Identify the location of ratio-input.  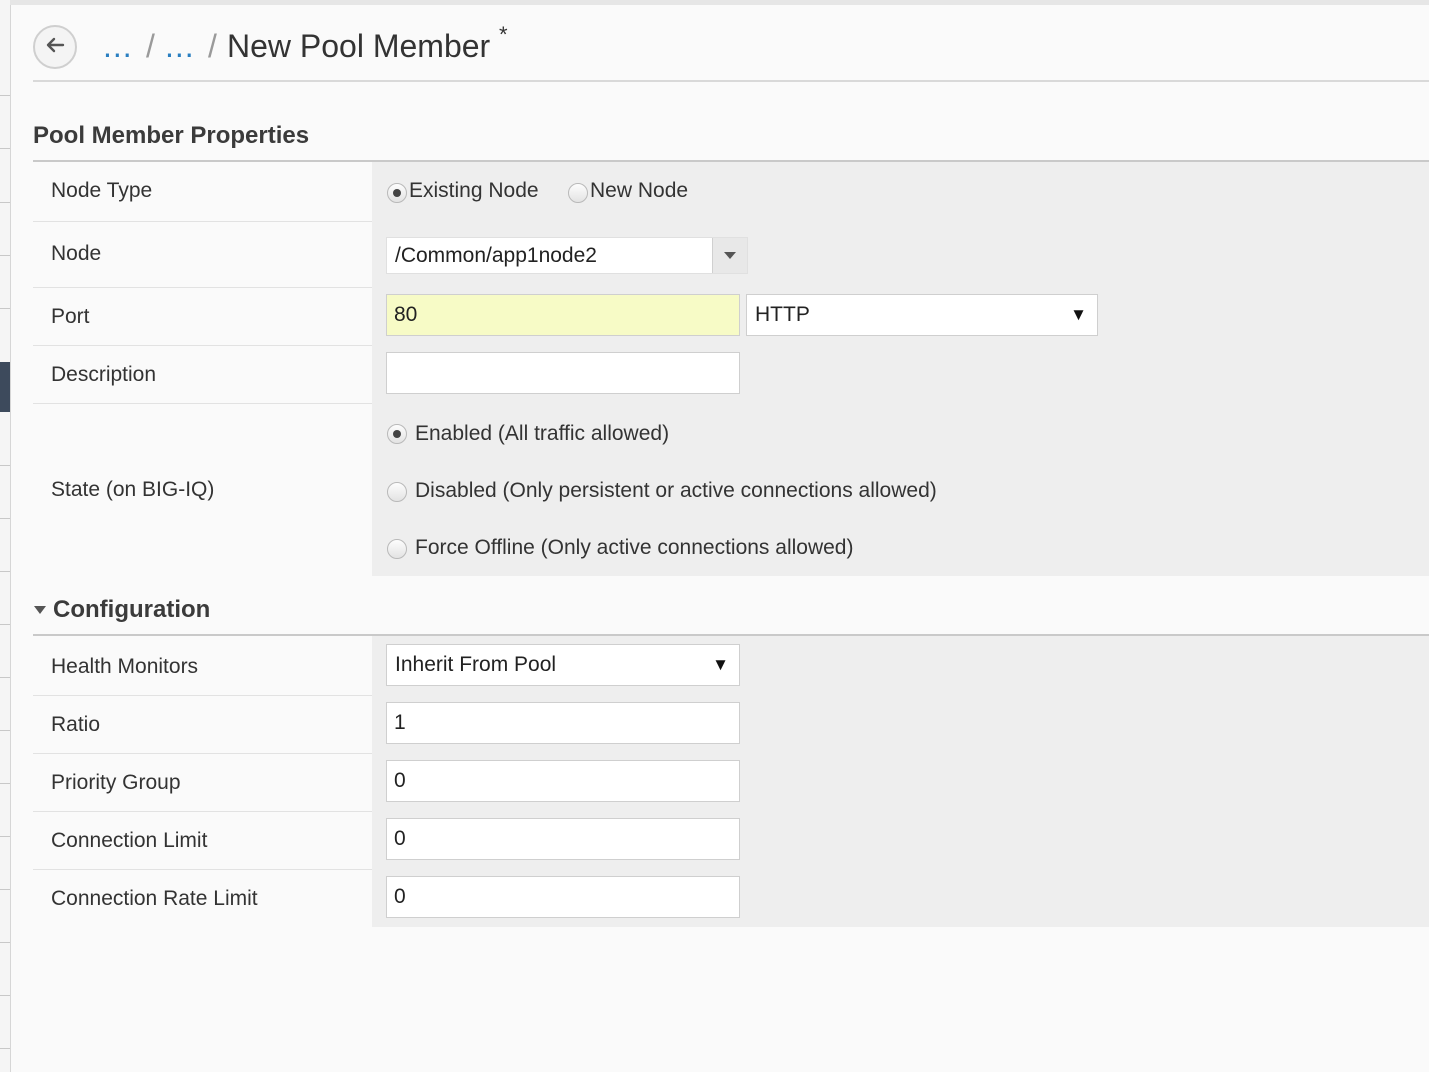
(563, 723).